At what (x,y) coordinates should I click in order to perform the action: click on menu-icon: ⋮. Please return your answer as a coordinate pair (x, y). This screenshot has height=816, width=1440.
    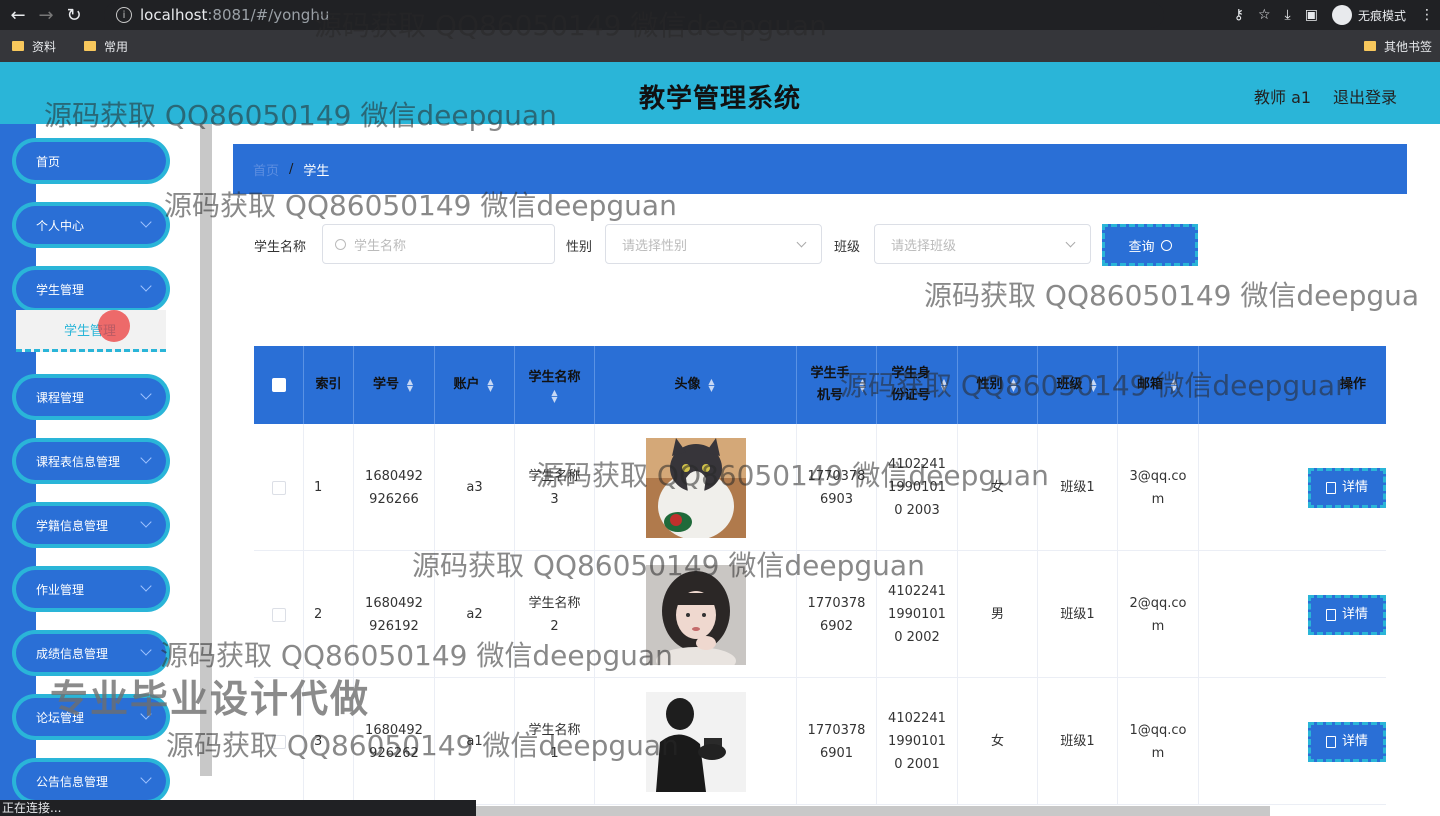
    Looking at the image, I should click on (1427, 15).